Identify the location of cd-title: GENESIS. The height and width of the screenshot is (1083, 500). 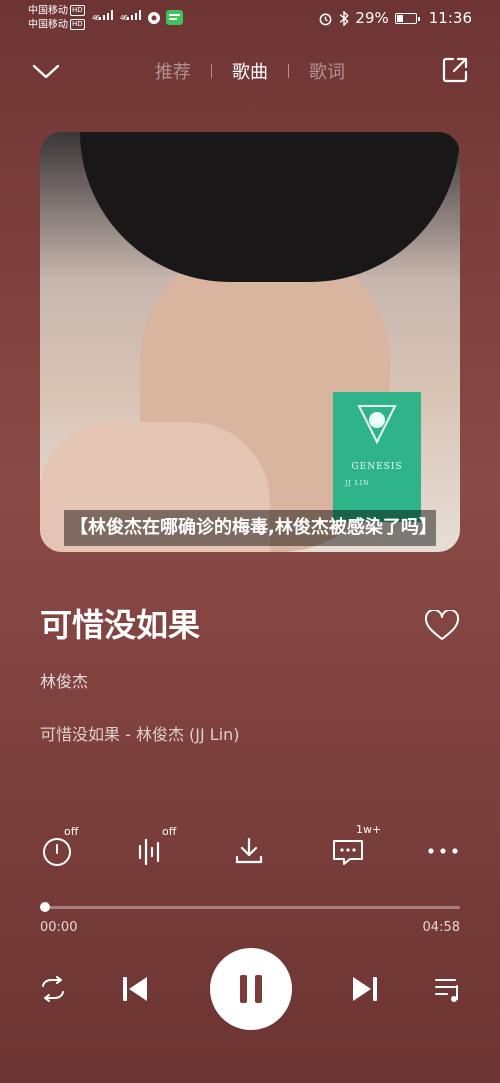
(377, 467).